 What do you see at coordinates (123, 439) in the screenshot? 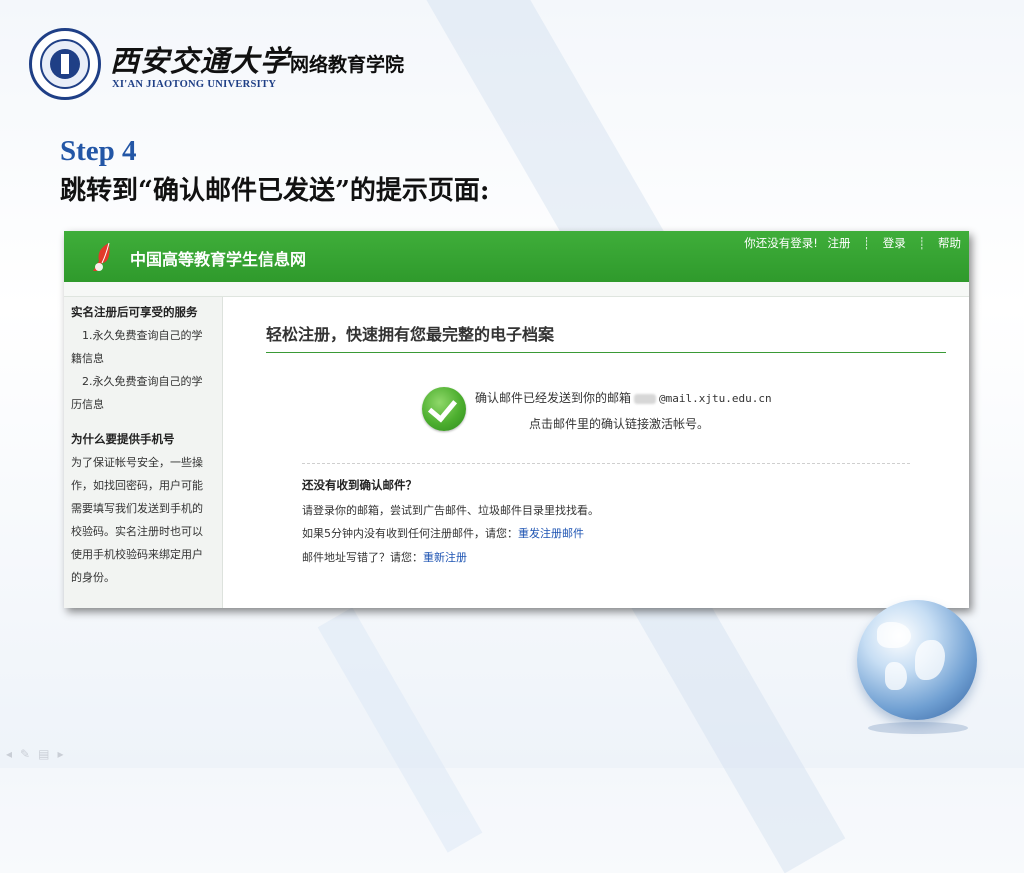
I see `sidebar-section-title: 为什么要提供手机号` at bounding box center [123, 439].